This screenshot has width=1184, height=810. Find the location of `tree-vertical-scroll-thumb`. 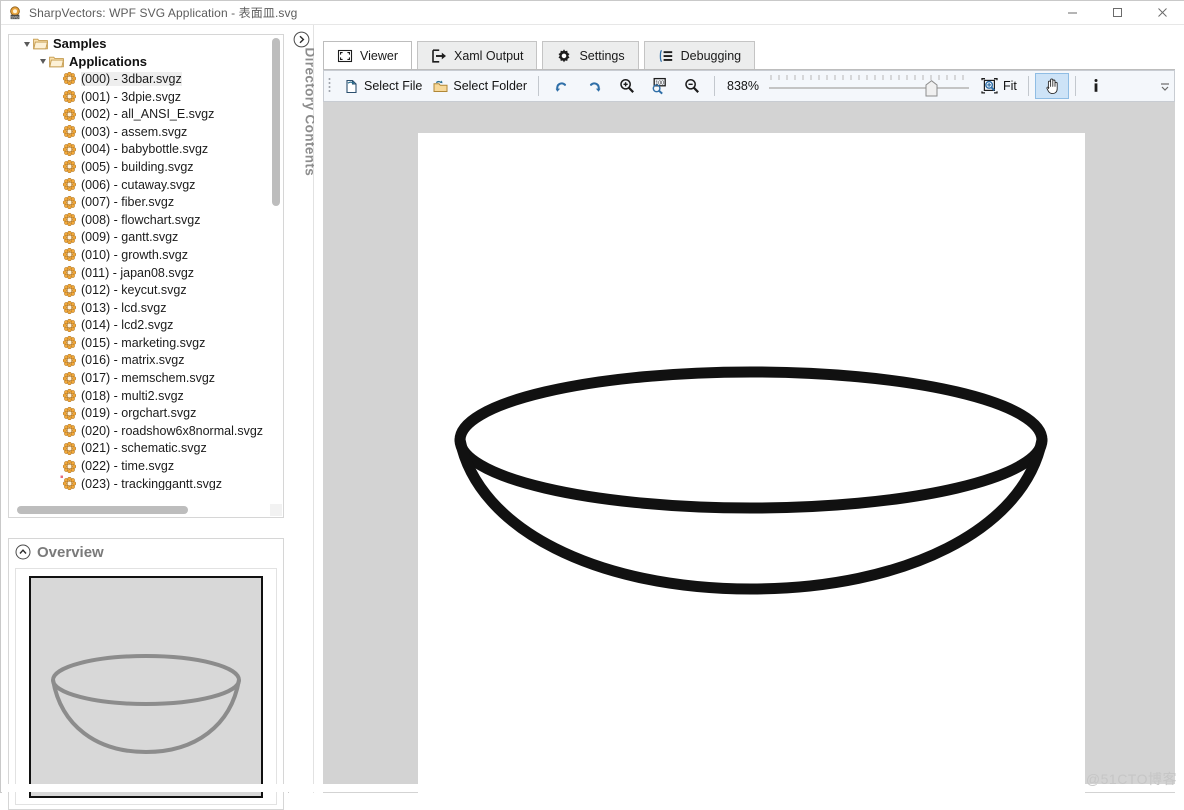

tree-vertical-scroll-thumb is located at coordinates (276, 122).